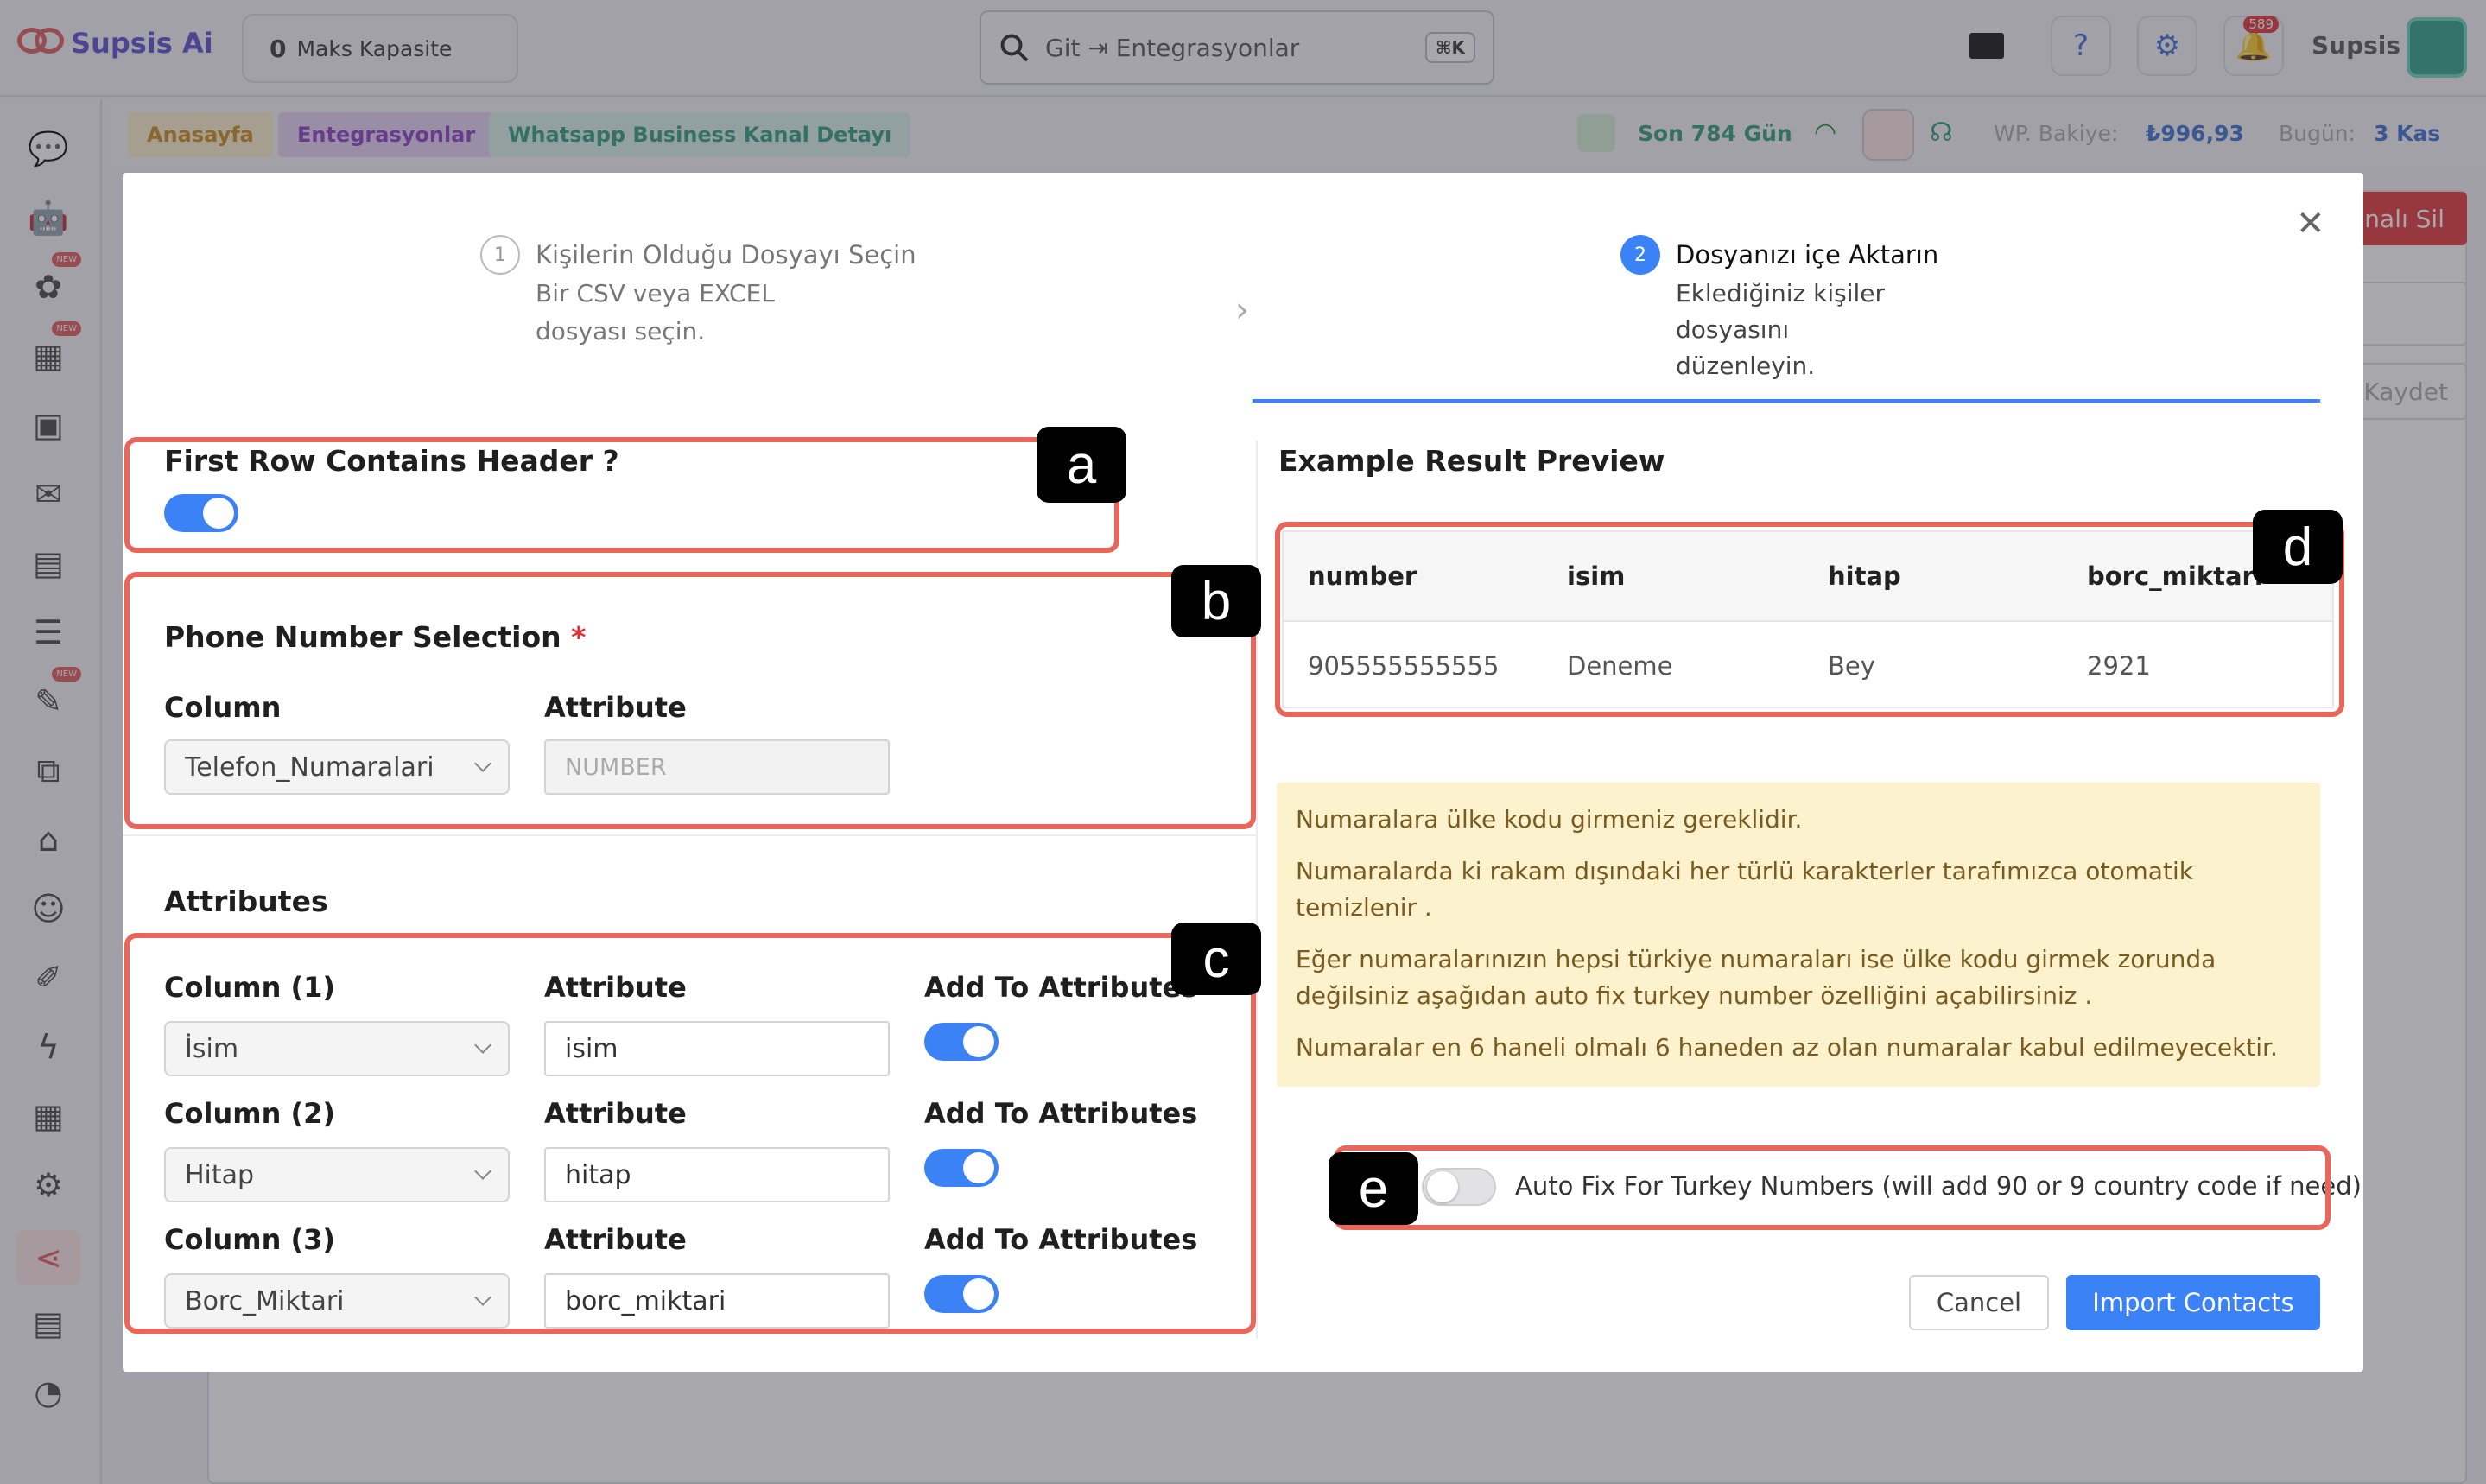 Image resolution: width=2486 pixels, height=1484 pixels. What do you see at coordinates (1832, 1187) in the screenshot?
I see `annotation-box-e` at bounding box center [1832, 1187].